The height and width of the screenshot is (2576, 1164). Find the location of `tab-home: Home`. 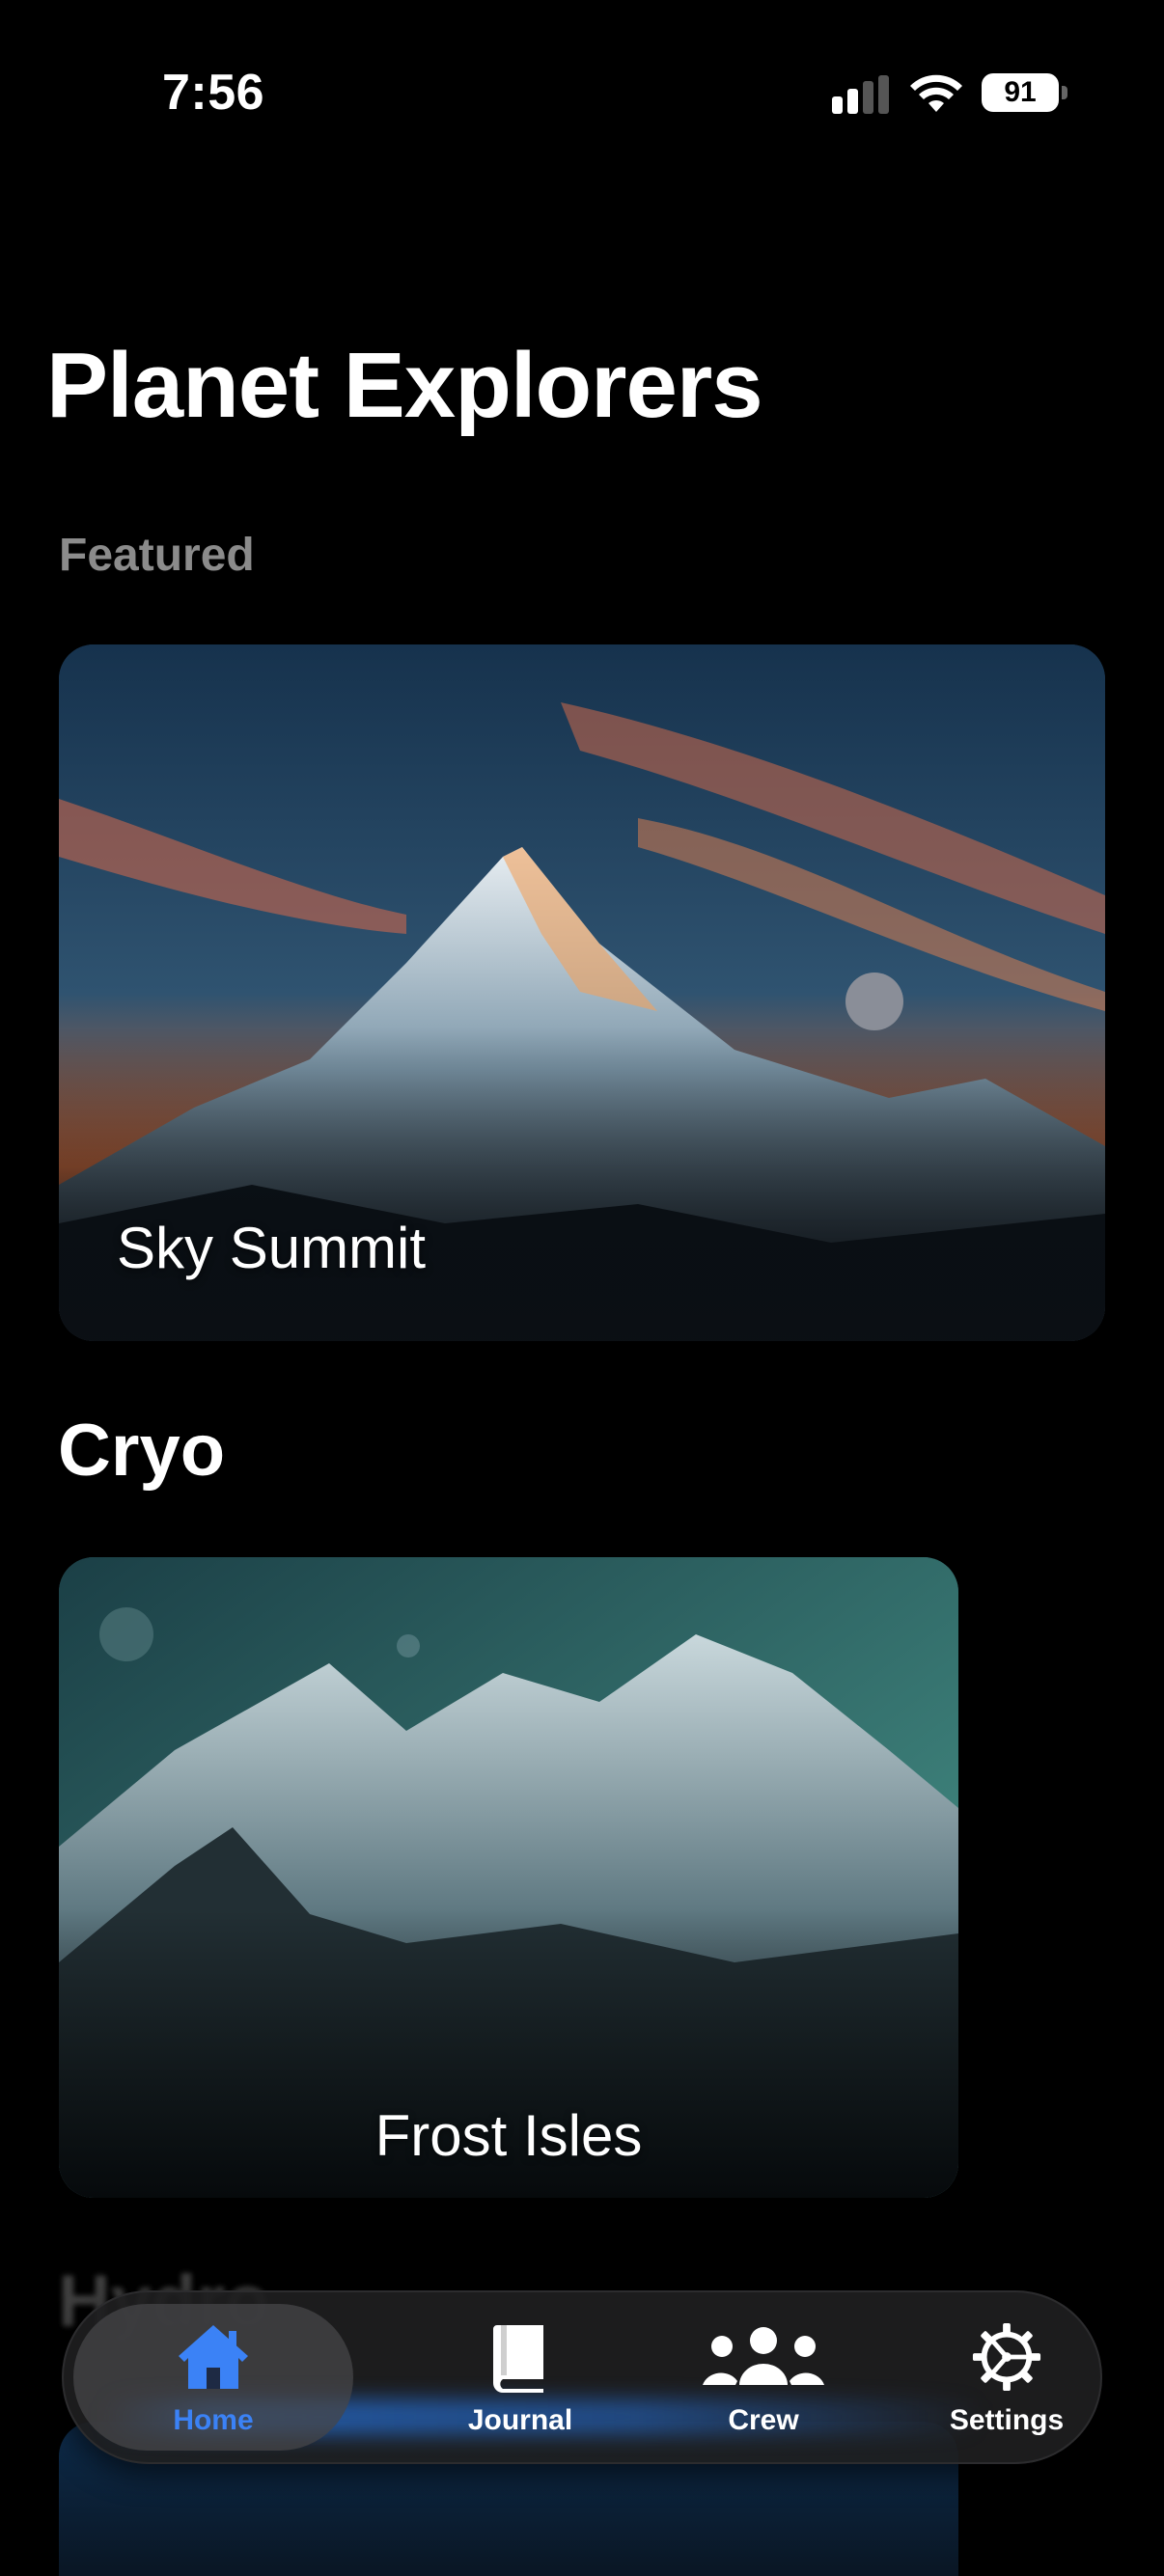

tab-home: Home is located at coordinates (213, 2377).